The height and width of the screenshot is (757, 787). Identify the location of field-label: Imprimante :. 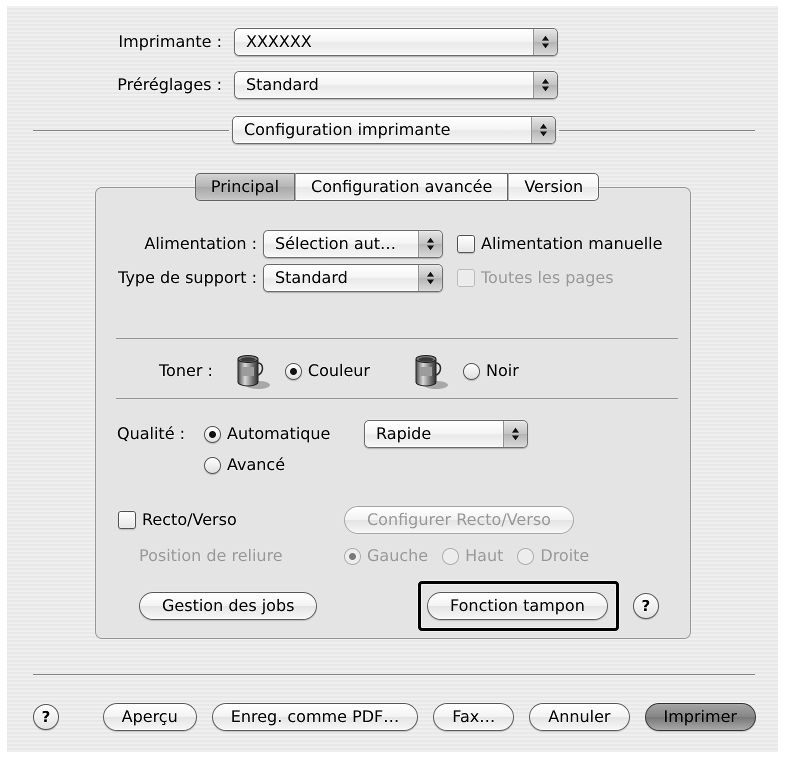
(170, 42).